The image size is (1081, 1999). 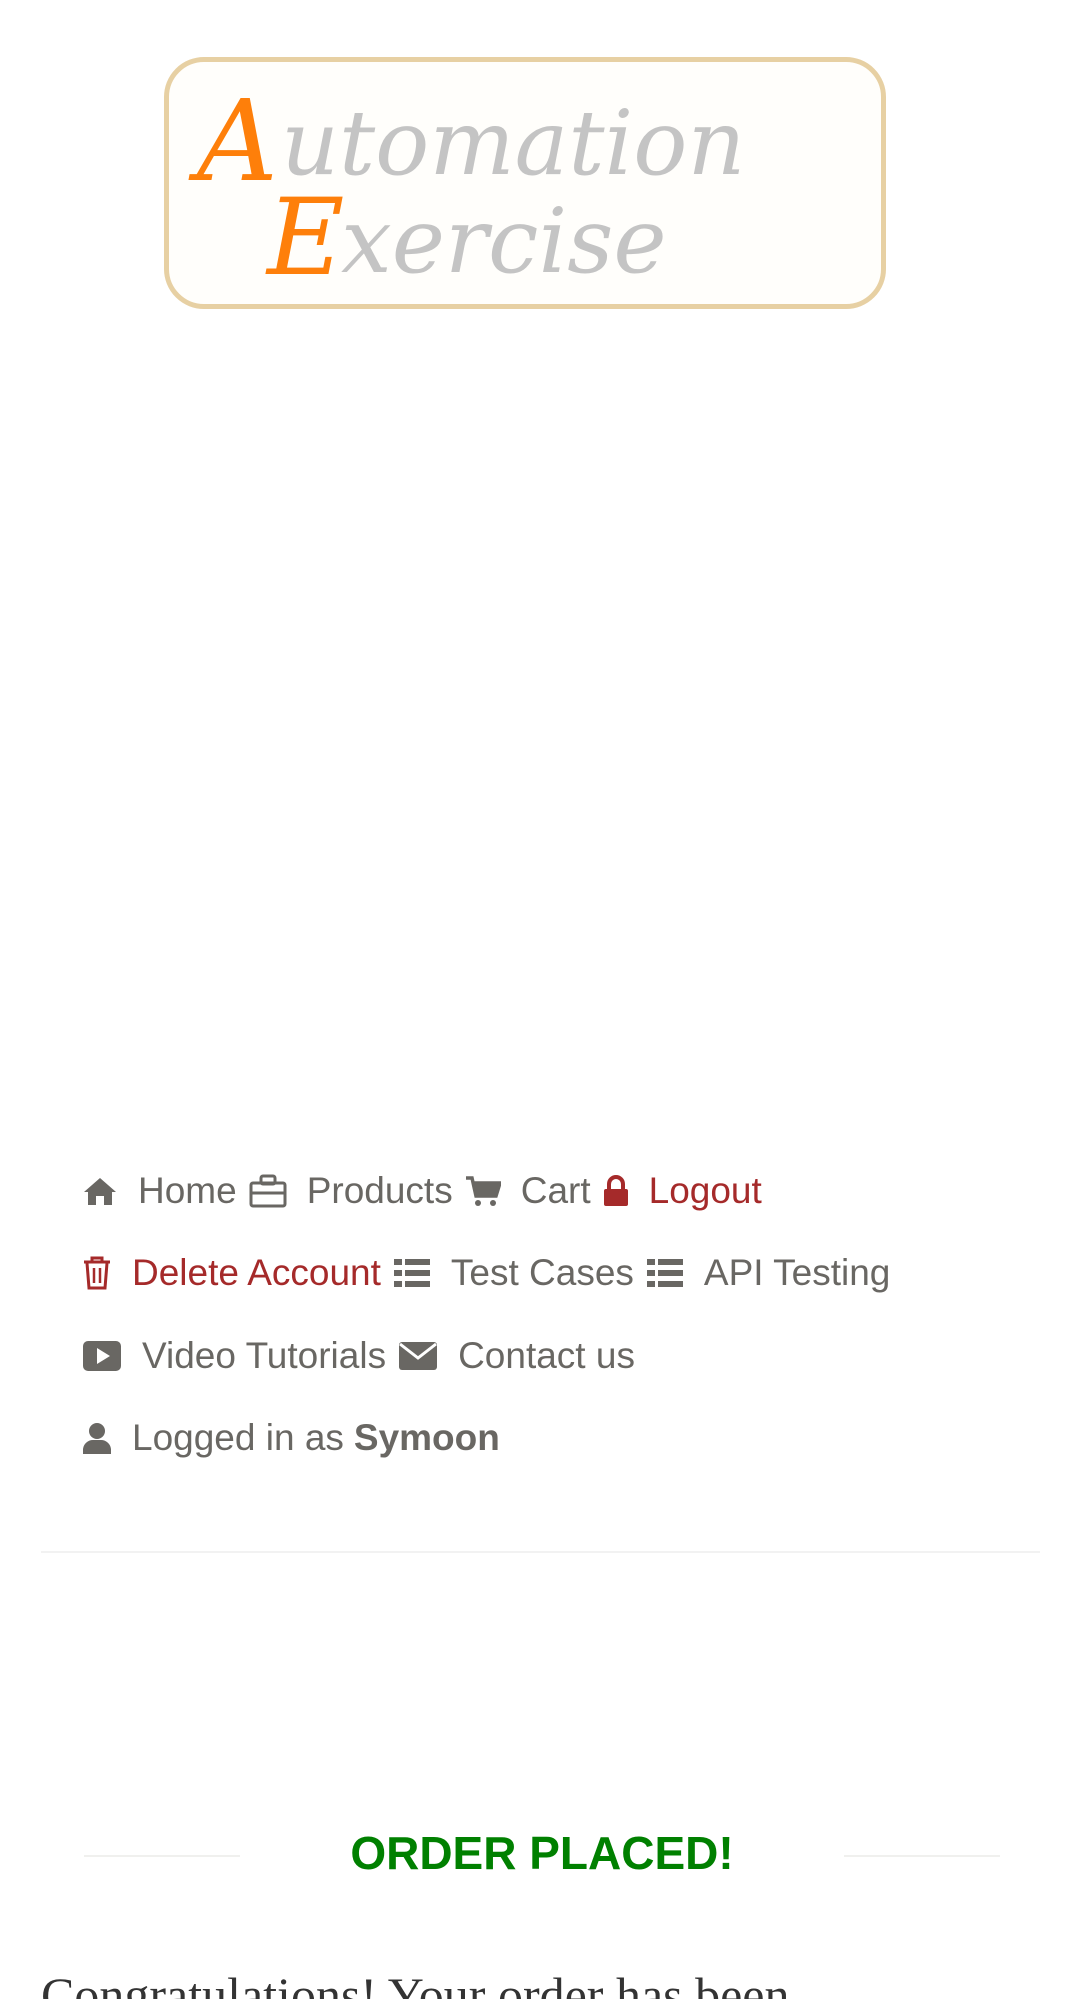 I want to click on logo-initial-a: A, so click(x=233, y=142).